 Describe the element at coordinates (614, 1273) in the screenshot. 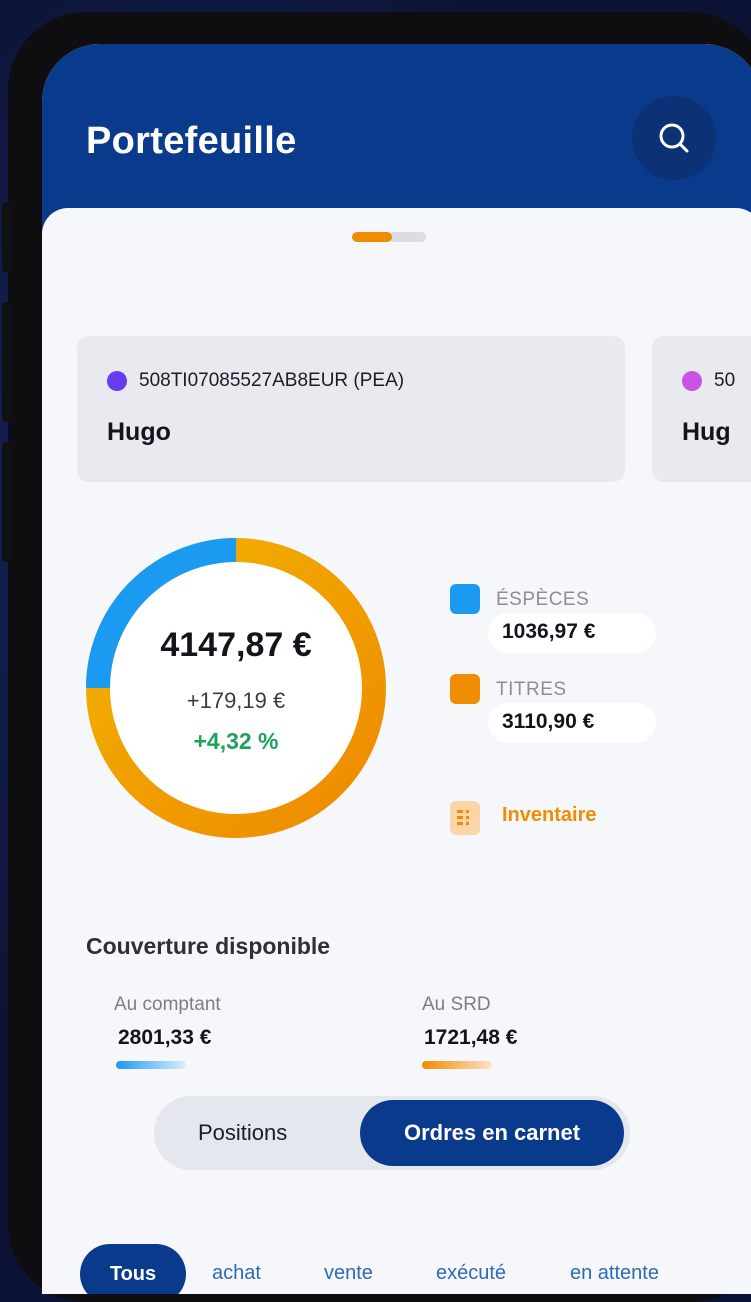

I see `filter-en-attente: en attente` at that location.